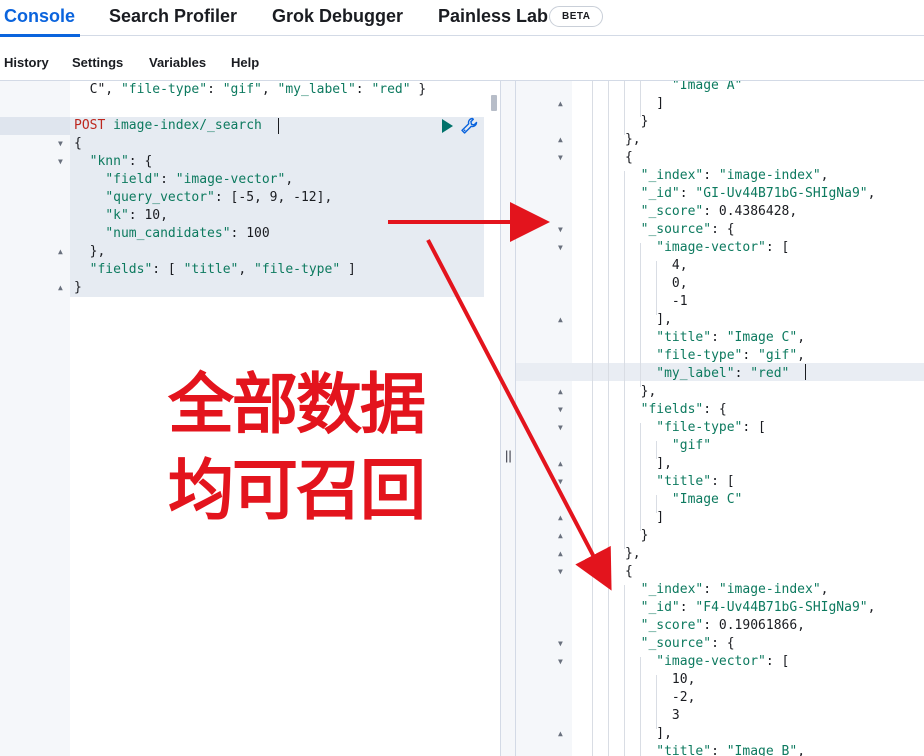 Image resolution: width=924 pixels, height=756 pixels. What do you see at coordinates (97, 62) in the screenshot?
I see `menu-settings: Settings` at bounding box center [97, 62].